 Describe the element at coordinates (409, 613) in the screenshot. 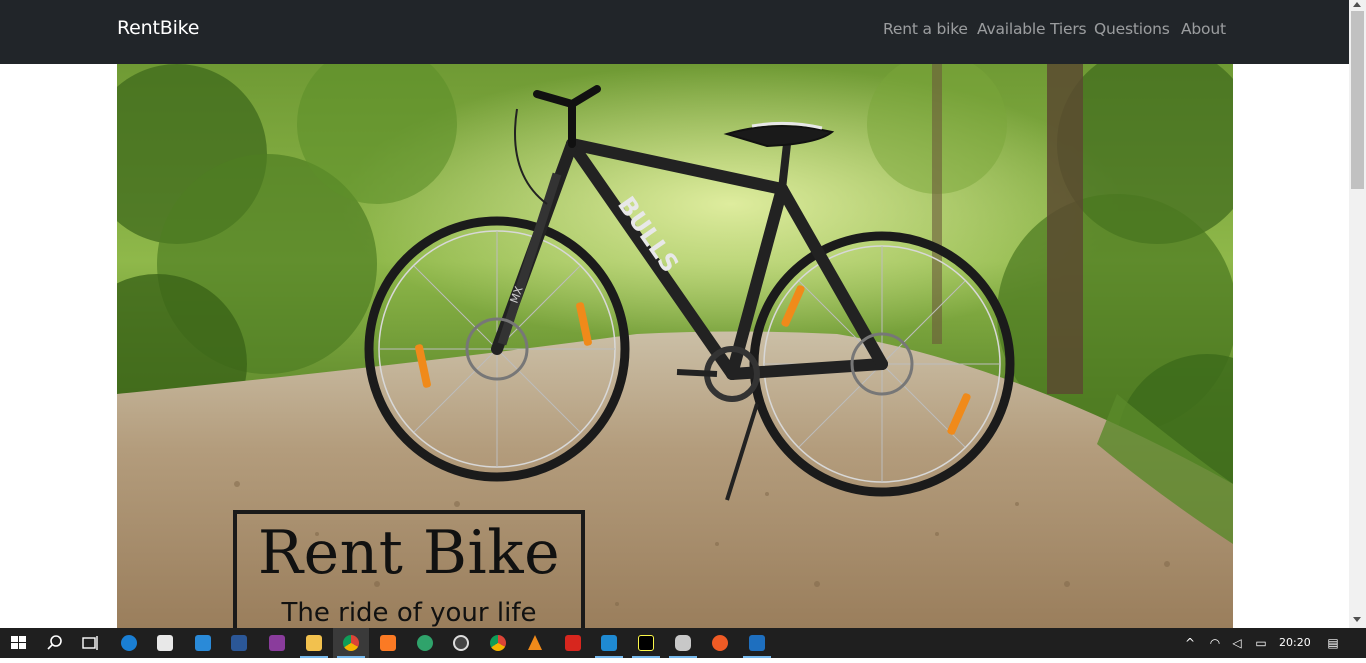

I see `hero-subtitle: The ride of your life` at that location.